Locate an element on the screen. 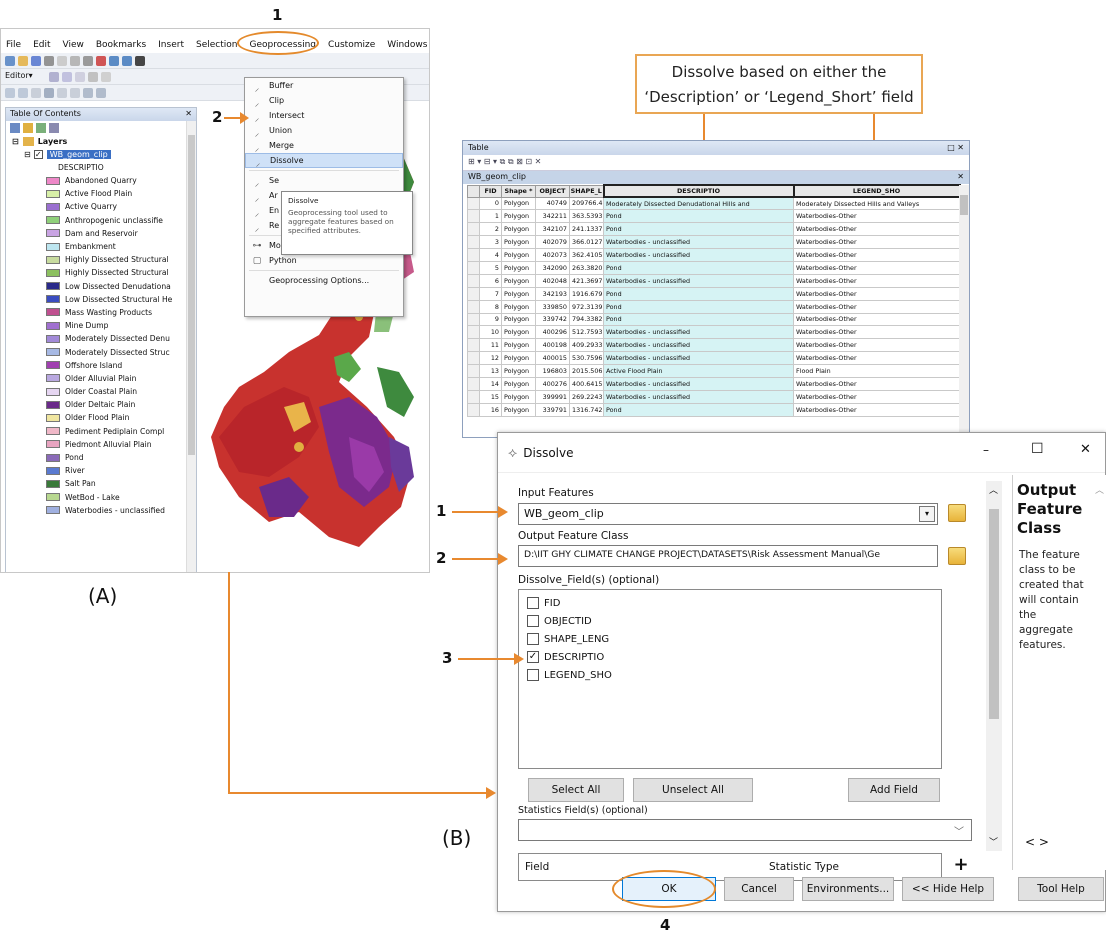 The image size is (1106, 944). add-field-button: Add Field is located at coordinates (894, 790).